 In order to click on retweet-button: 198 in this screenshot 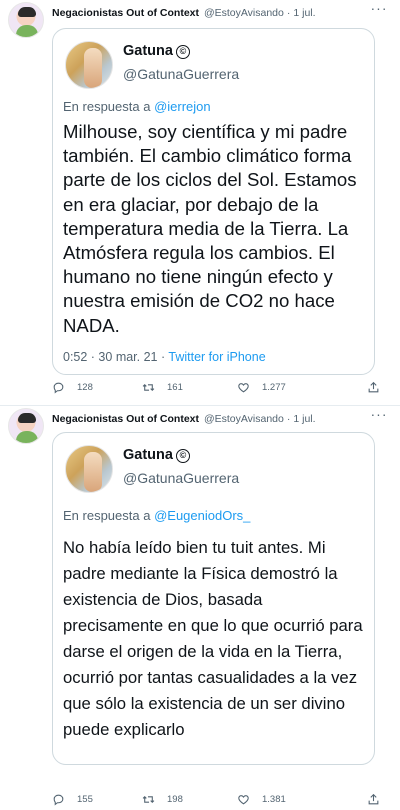, I will do `click(162, 799)`.